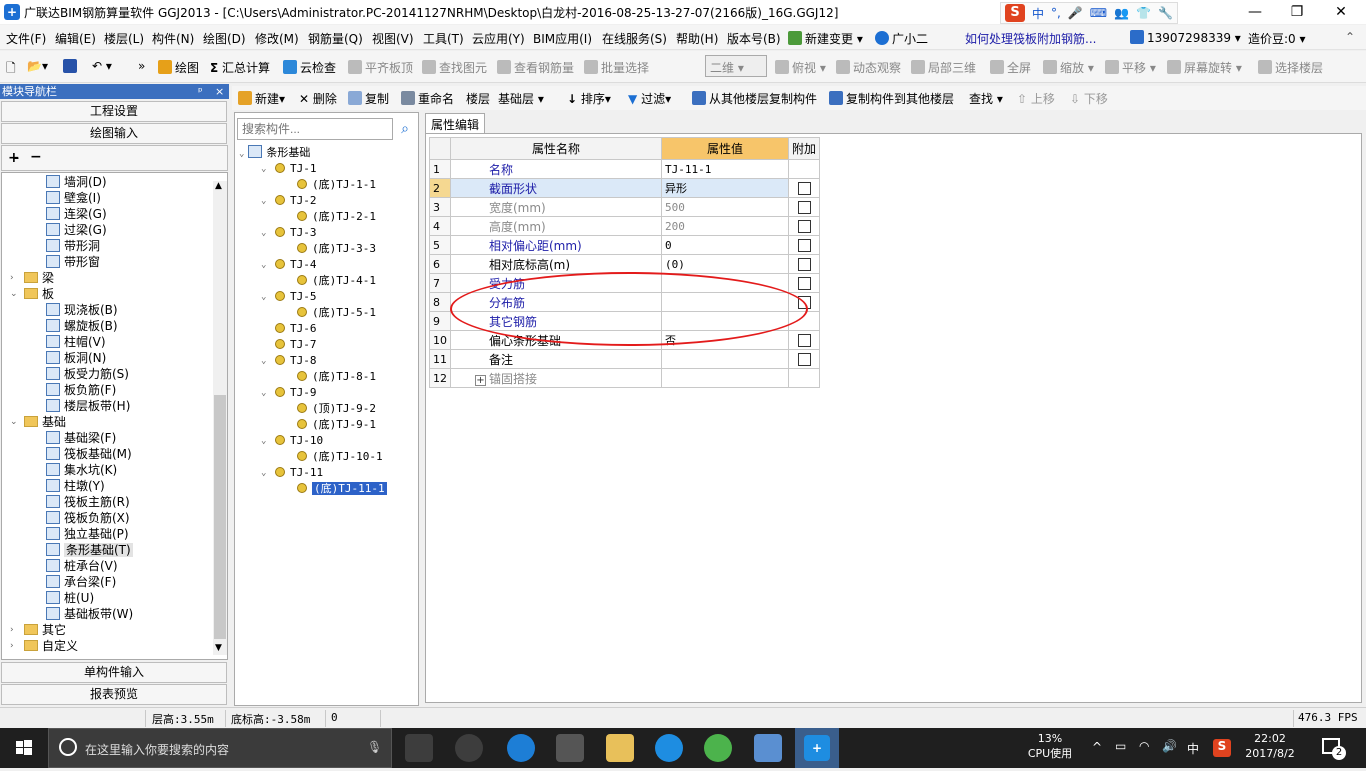 Image resolution: width=1366 pixels, height=771 pixels. I want to click on property-row: 1 名称 TJ-11-1, so click(625, 169).